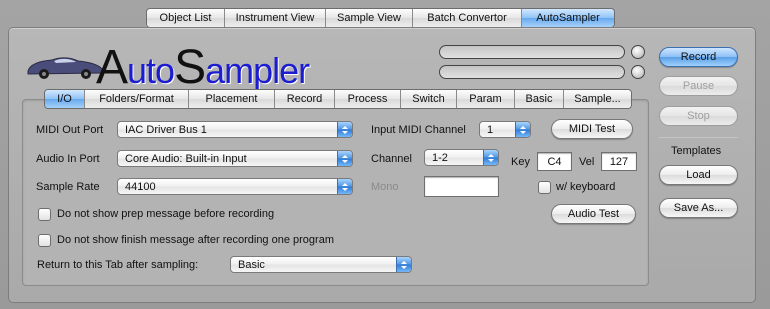 The image size is (770, 309). I want to click on tab-io: I/O, so click(65, 99).